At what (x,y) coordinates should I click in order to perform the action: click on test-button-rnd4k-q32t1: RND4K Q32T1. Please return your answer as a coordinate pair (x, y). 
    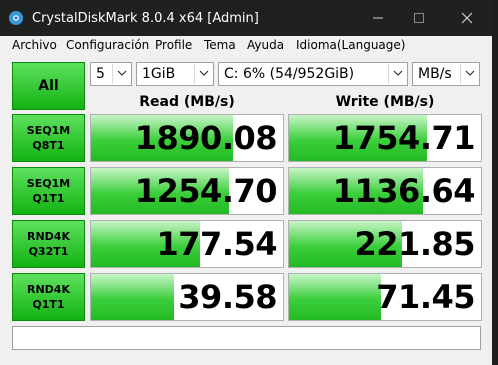
    Looking at the image, I should click on (48, 244).